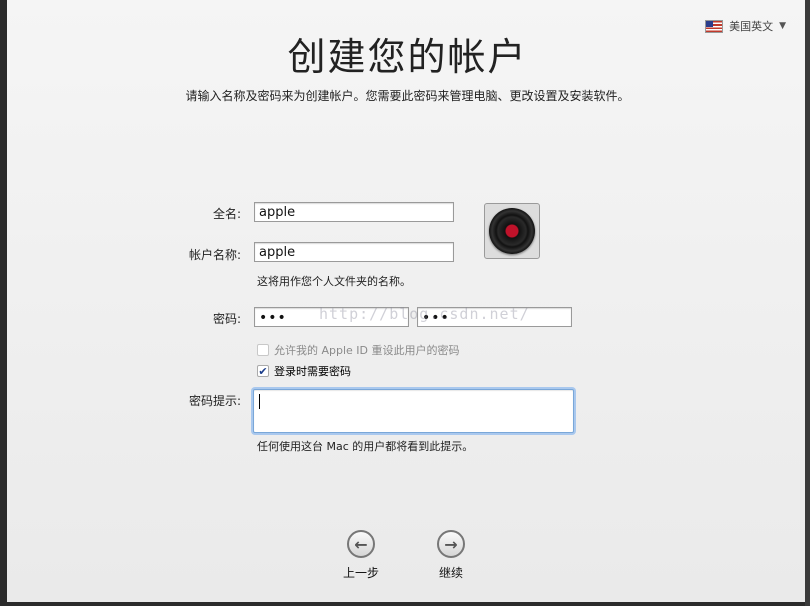 The height and width of the screenshot is (606, 810). I want to click on require-password-row: ✔ 登录时需要密码, so click(304, 371).